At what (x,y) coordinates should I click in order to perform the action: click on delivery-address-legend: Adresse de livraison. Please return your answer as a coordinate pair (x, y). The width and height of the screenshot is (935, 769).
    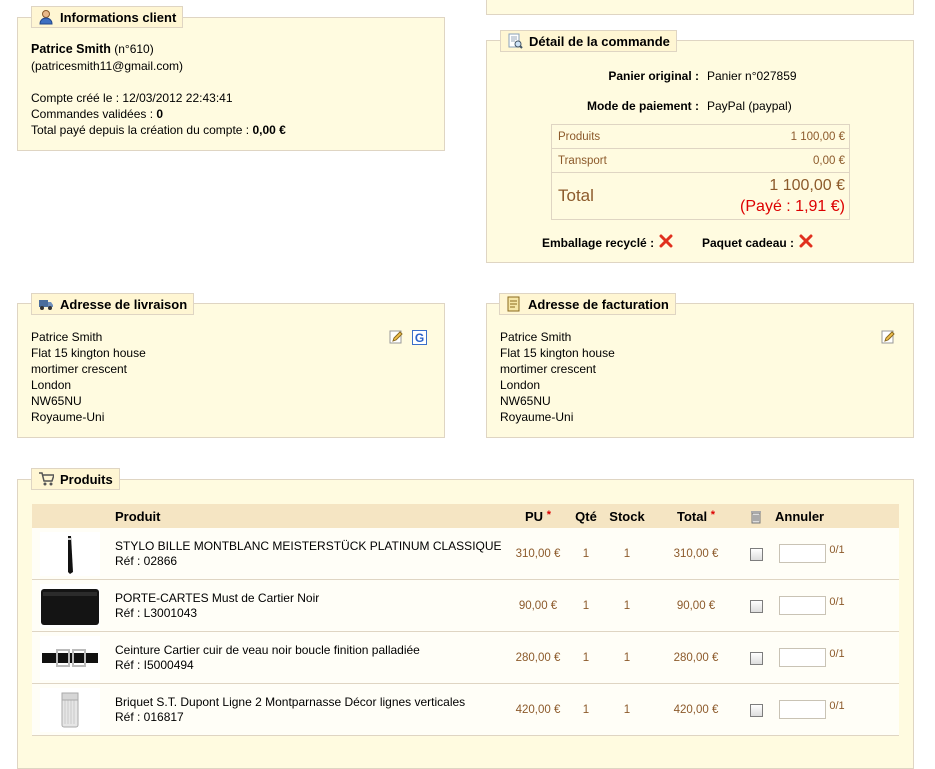
    Looking at the image, I should click on (113, 304).